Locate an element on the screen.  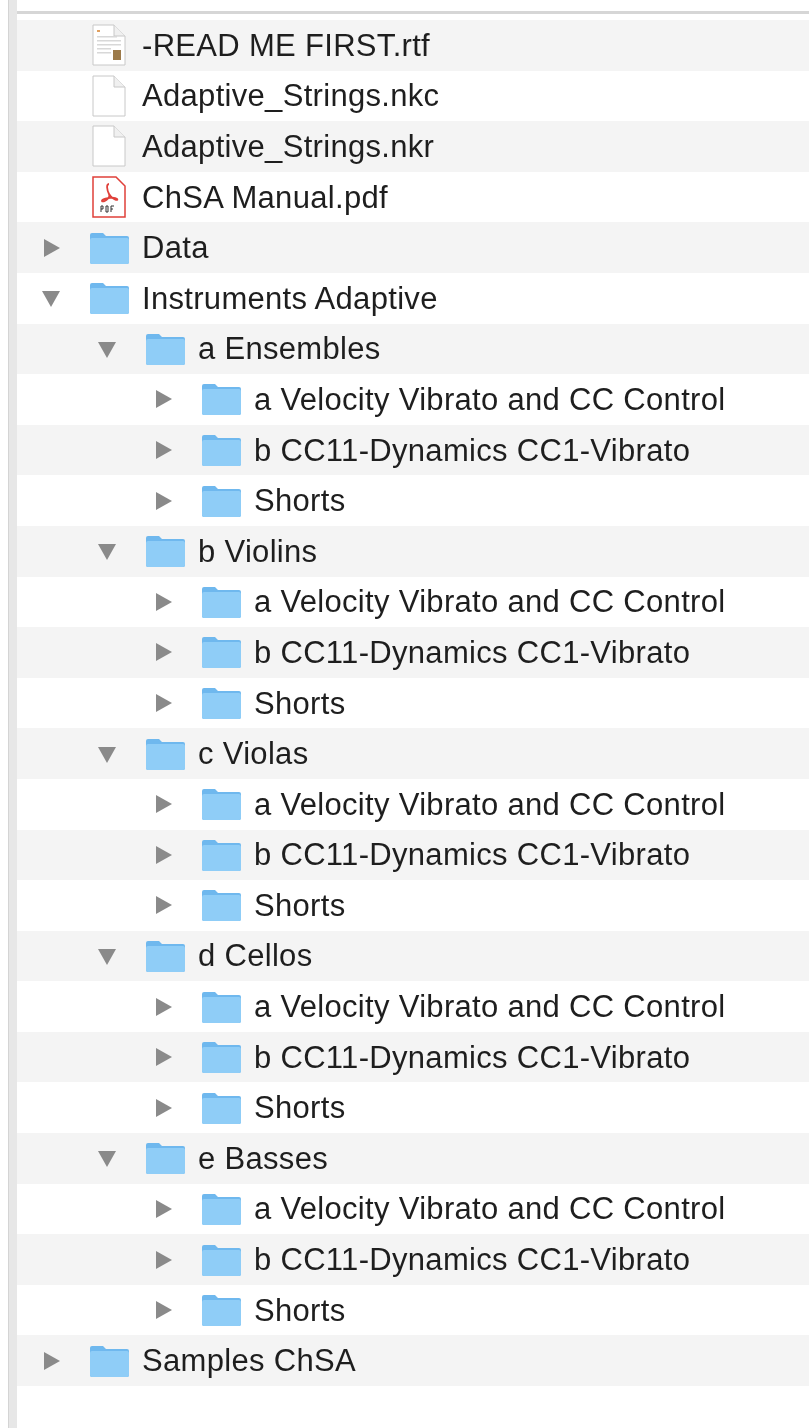
file-row: b Violins is located at coordinates (413, 551).